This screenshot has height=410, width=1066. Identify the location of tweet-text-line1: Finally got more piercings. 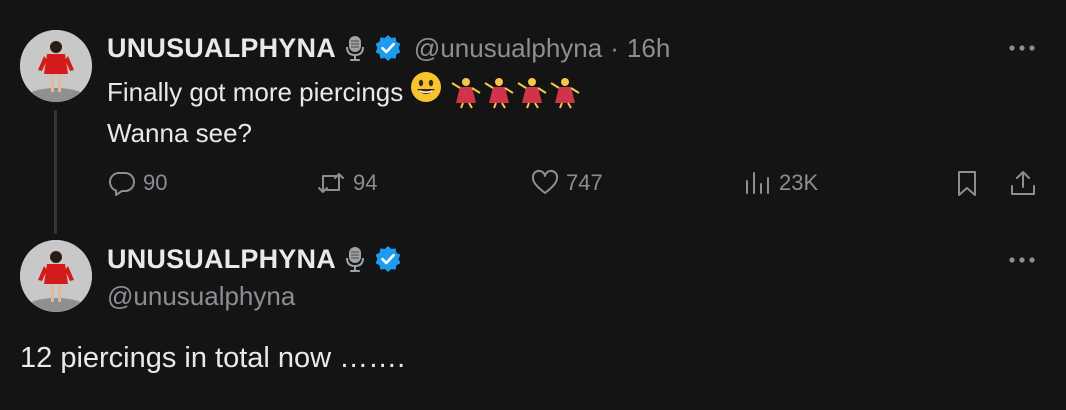
(255, 92).